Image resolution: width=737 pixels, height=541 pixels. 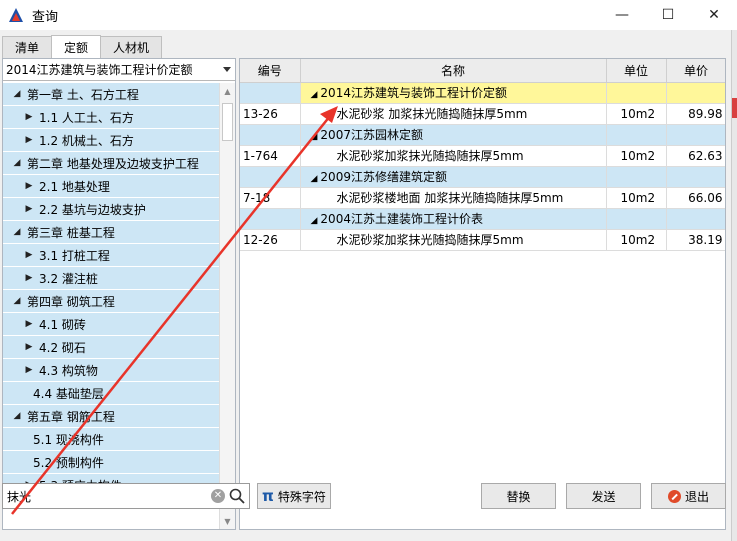 I want to click on tree-item: ◢ 第四章 砌筑工程, so click(x=111, y=301).